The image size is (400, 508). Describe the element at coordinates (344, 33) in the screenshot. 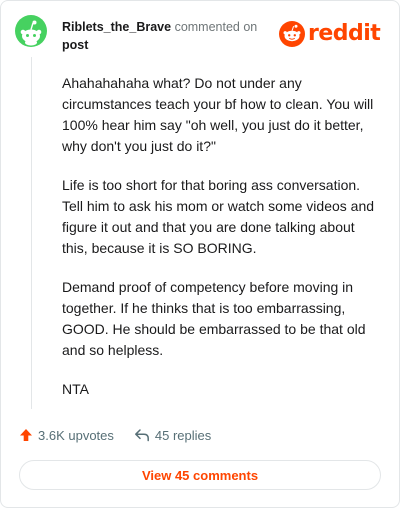

I see `reddit-wordmark: reddit` at that location.